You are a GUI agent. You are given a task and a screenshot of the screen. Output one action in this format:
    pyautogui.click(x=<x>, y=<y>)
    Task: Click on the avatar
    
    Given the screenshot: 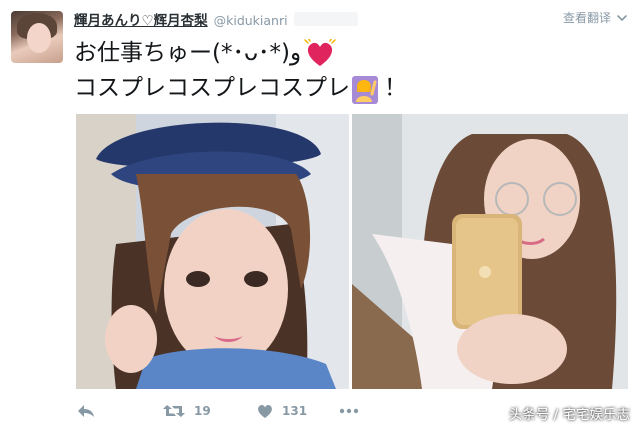 What is the action you would take?
    pyautogui.click(x=37, y=37)
    